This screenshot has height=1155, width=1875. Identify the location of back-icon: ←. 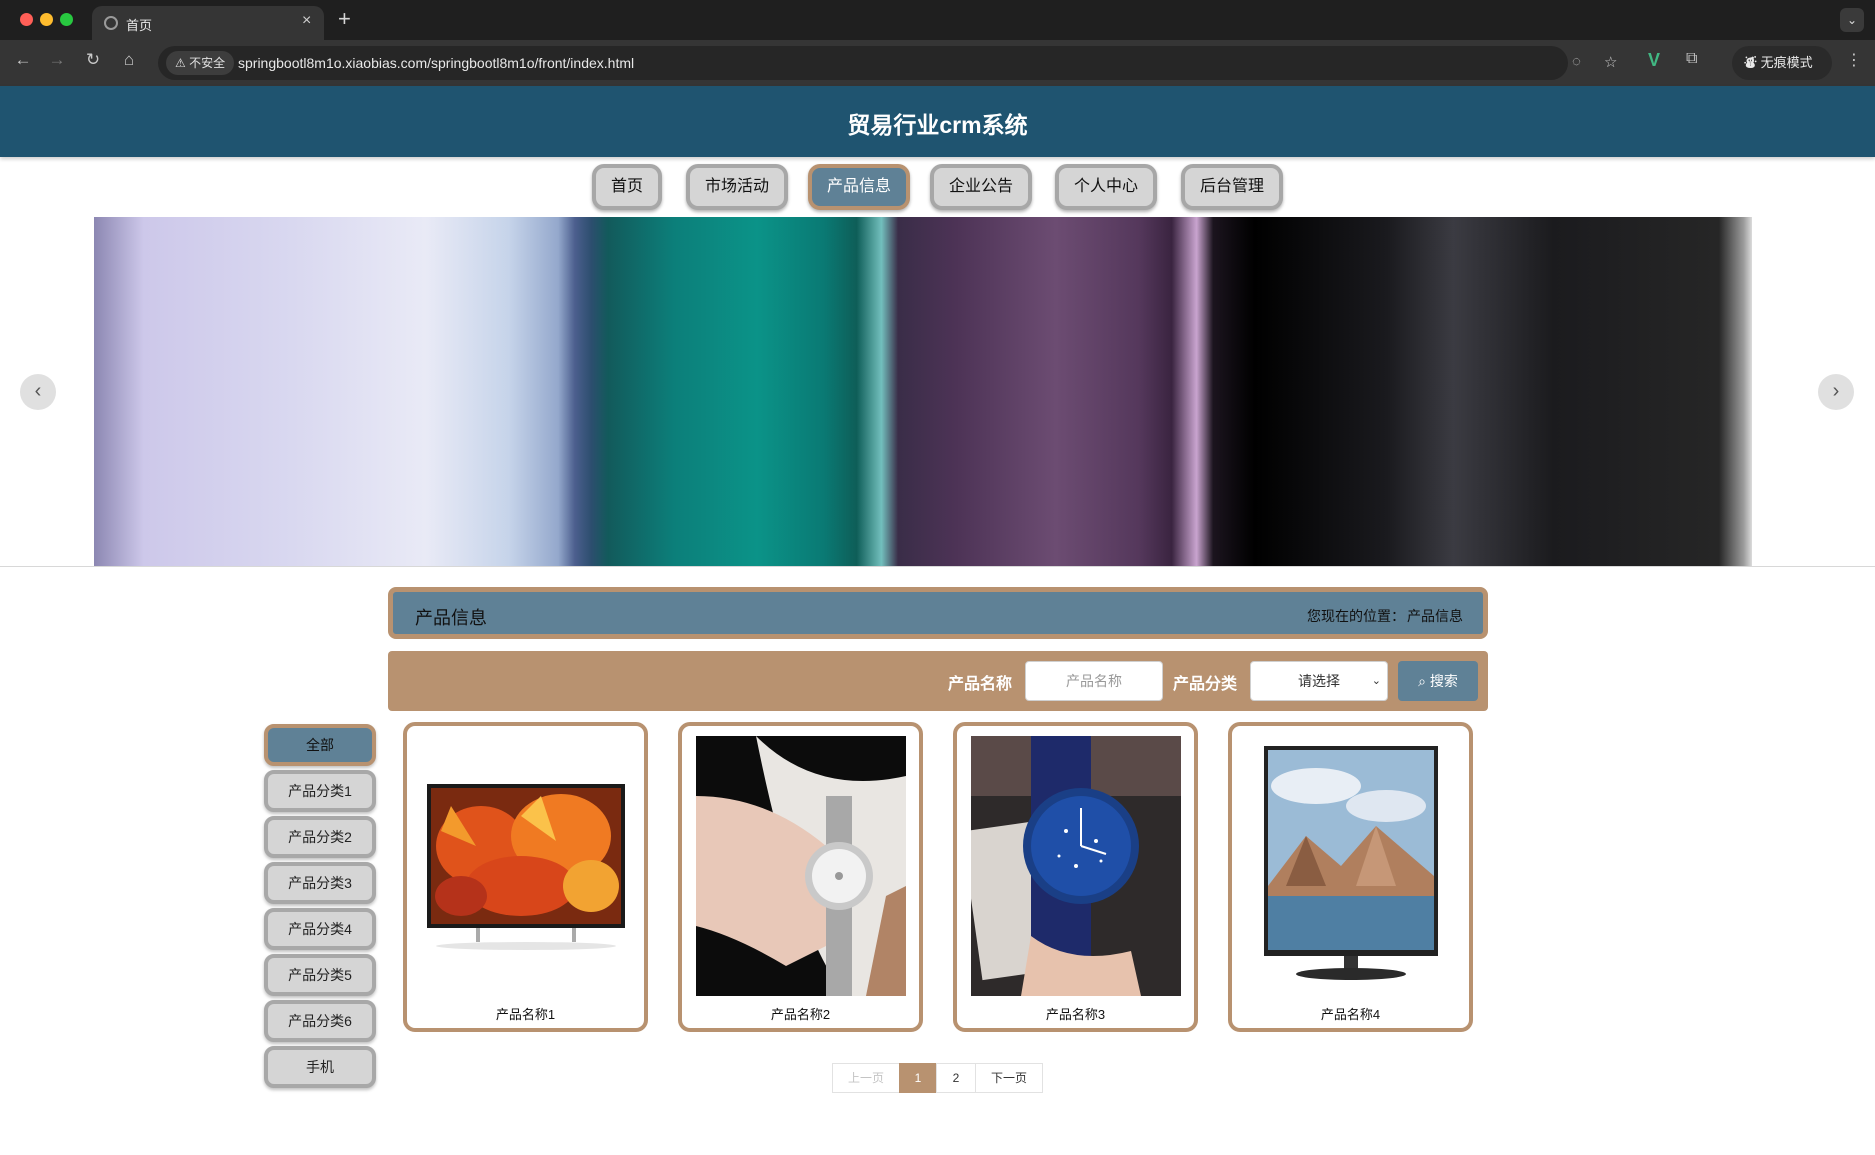
(23, 60).